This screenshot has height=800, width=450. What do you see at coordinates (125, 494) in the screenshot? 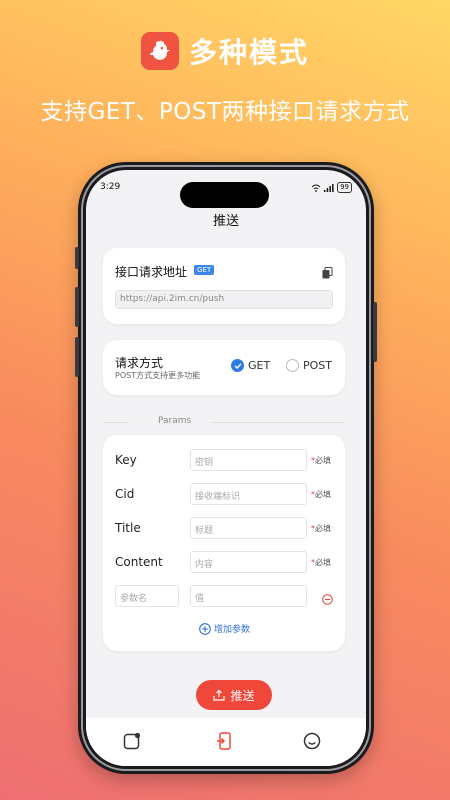
I see `param-key-label: Cid` at bounding box center [125, 494].